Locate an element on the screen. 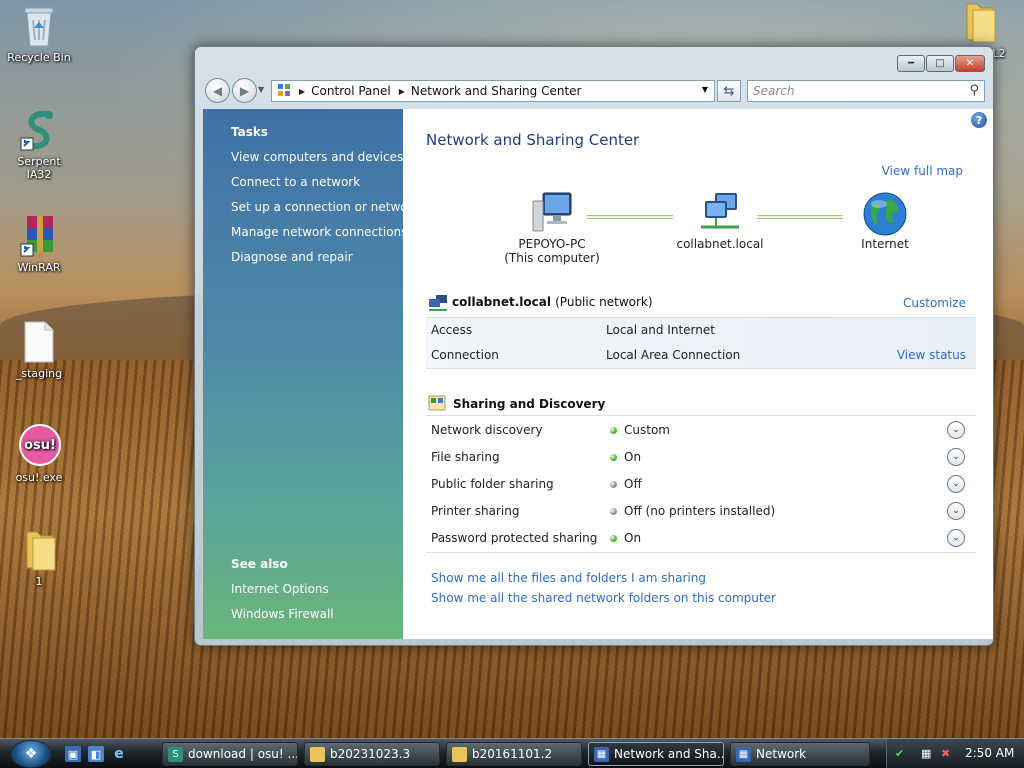  taskbar-button-b20231023: b20231023.3 is located at coordinates (372, 754).